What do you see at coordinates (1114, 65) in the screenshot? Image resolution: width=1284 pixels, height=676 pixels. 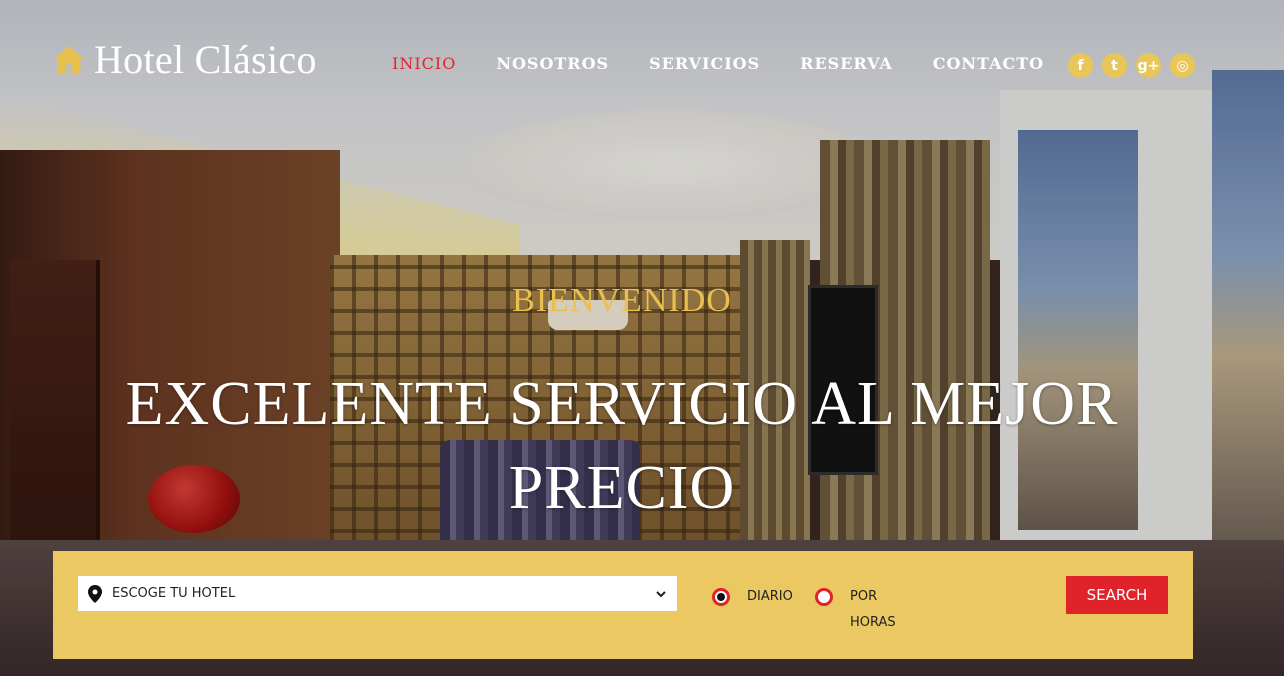 I see `twitter-icon: t` at bounding box center [1114, 65].